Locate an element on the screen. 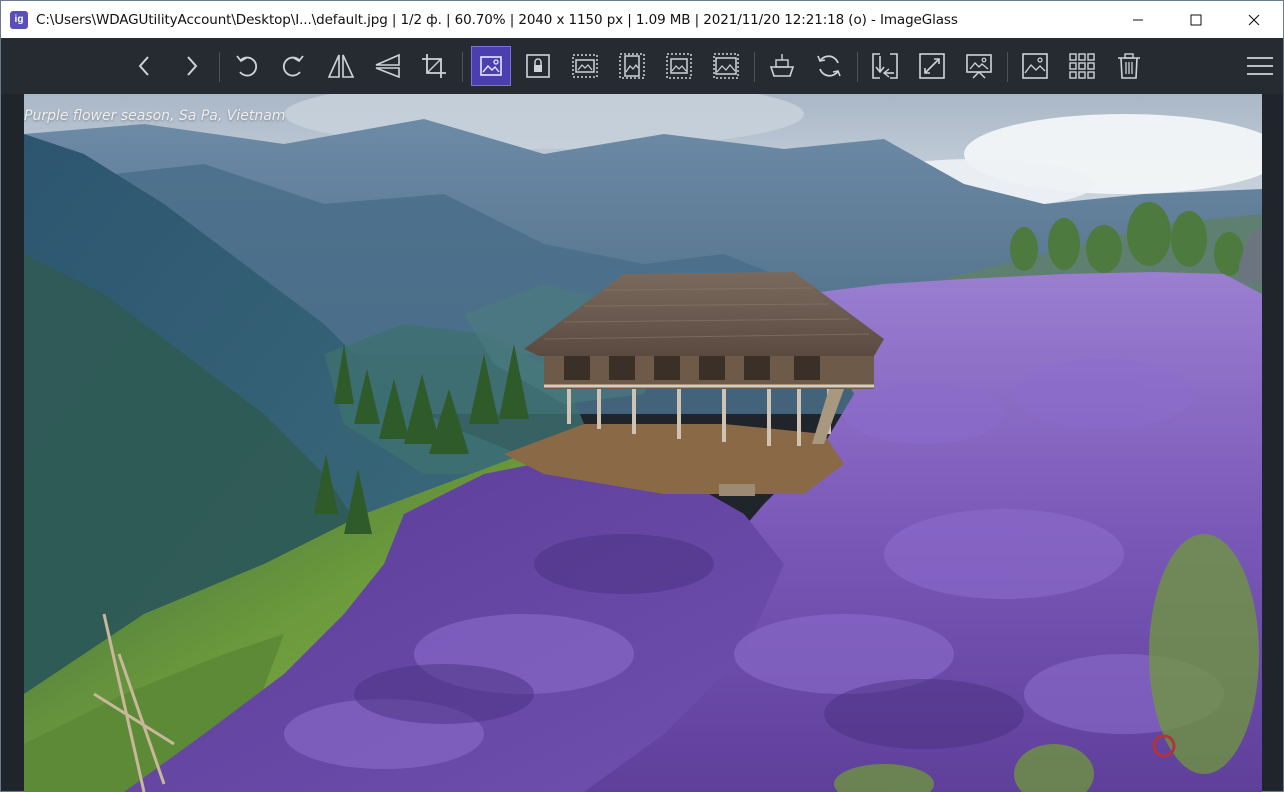 The image size is (1284, 792). rotate-right-button is located at coordinates (293, 66).